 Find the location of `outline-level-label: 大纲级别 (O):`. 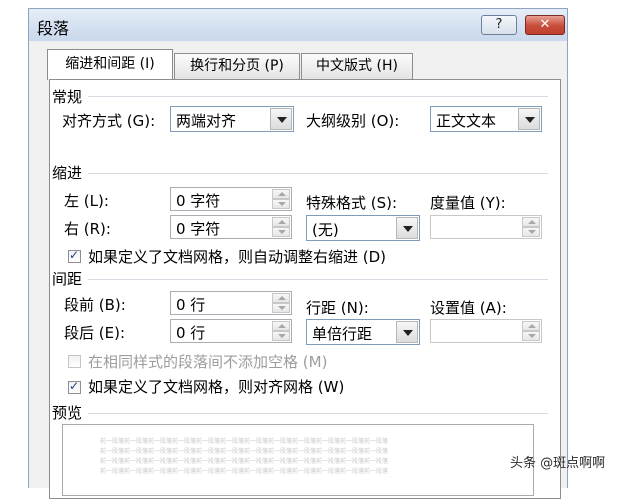

outline-level-label: 大纲级别 (O): is located at coordinates (353, 121).